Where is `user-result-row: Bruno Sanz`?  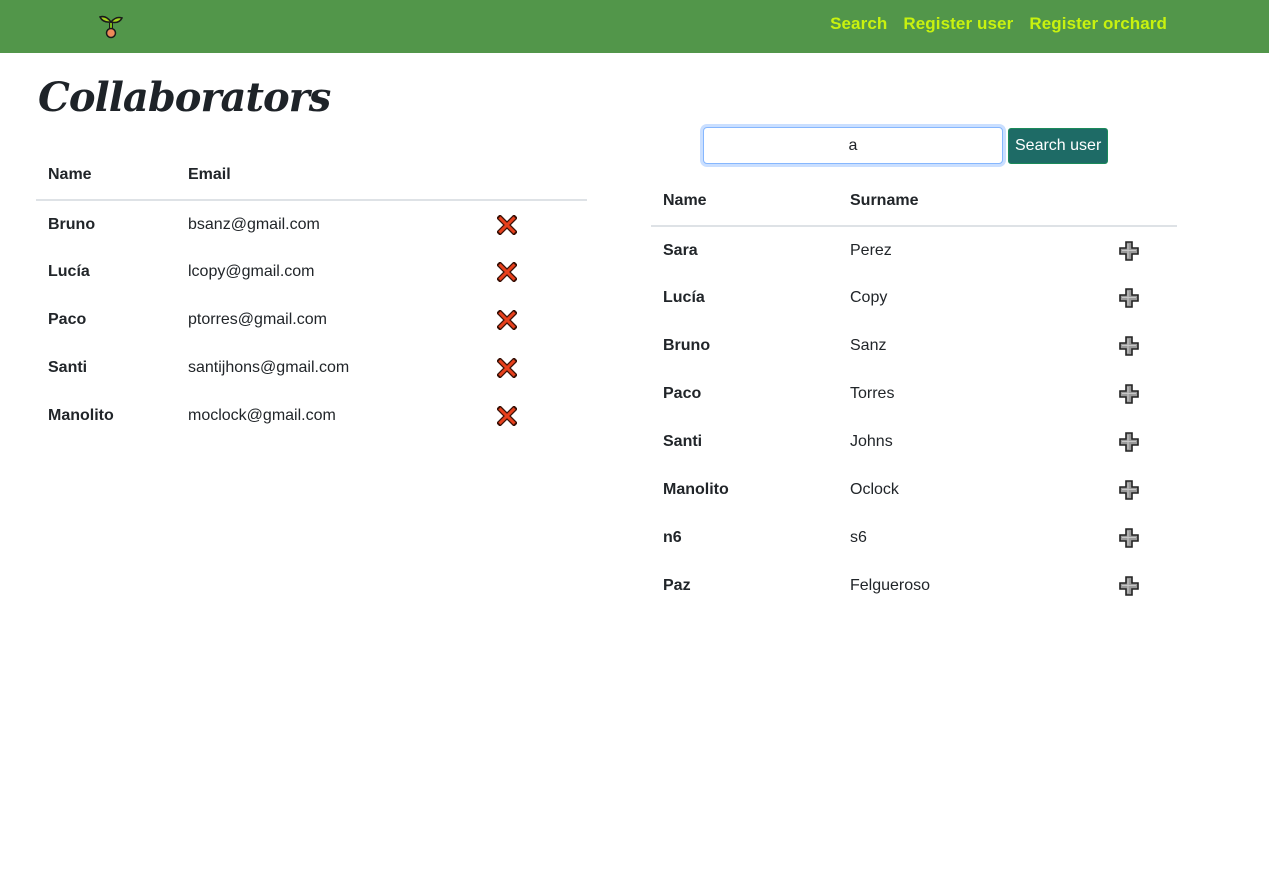 user-result-row: Bruno Sanz is located at coordinates (914, 346).